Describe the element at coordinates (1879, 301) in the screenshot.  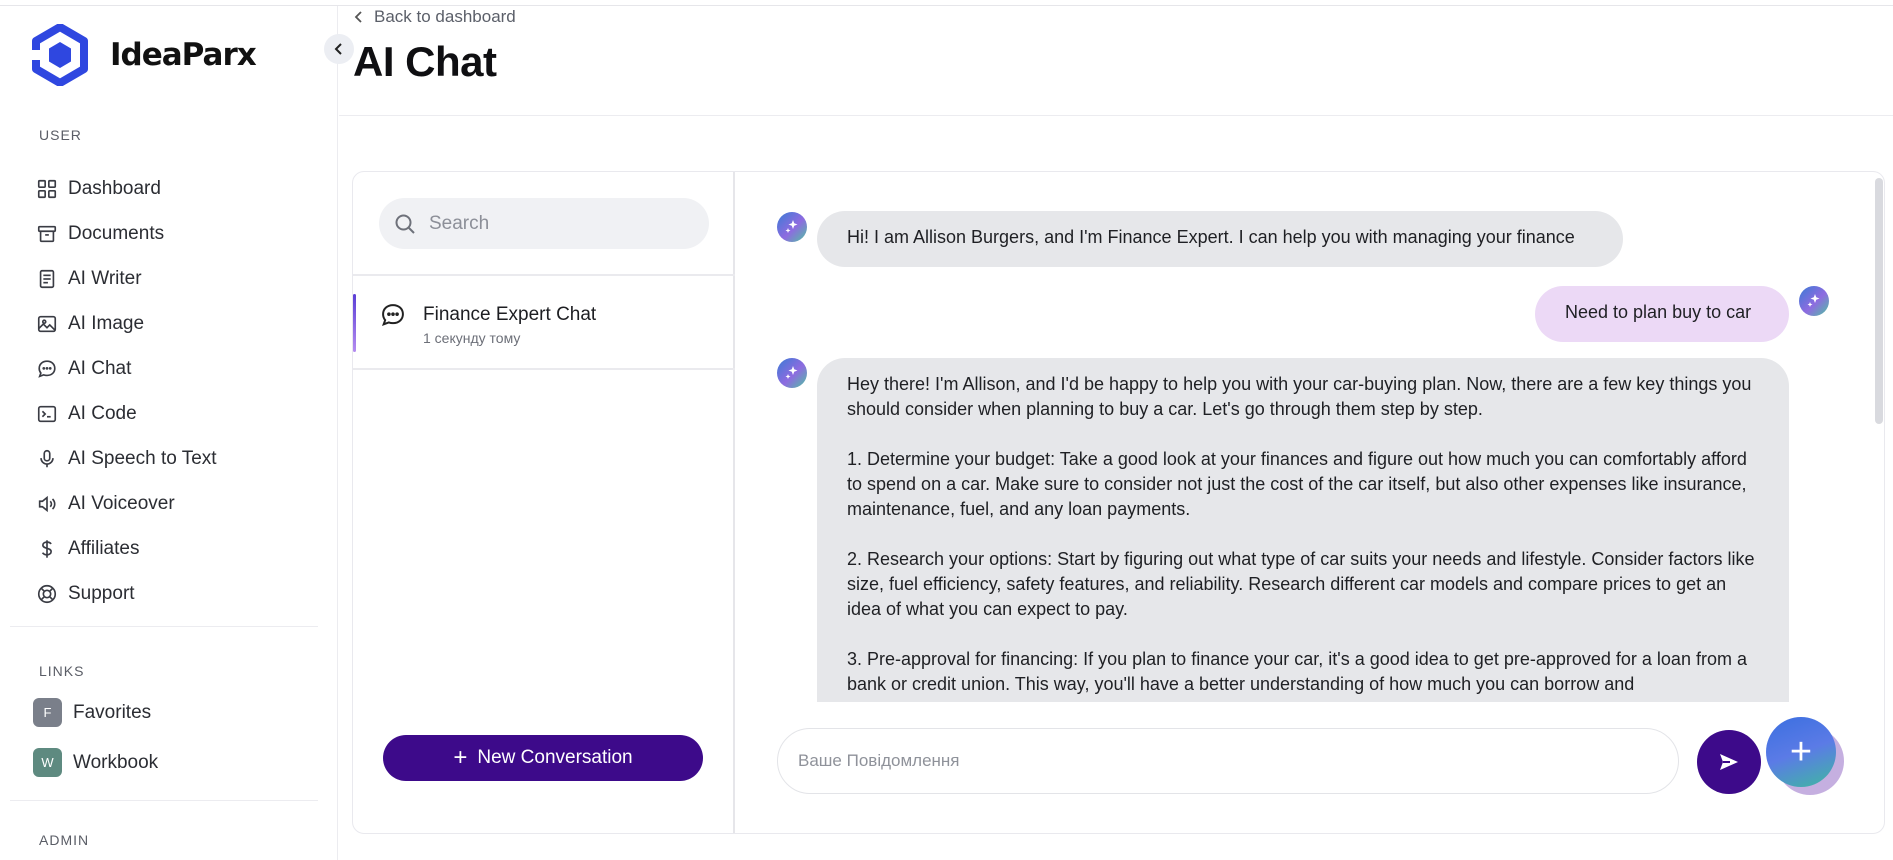
I see `chat-scrollbar` at that location.